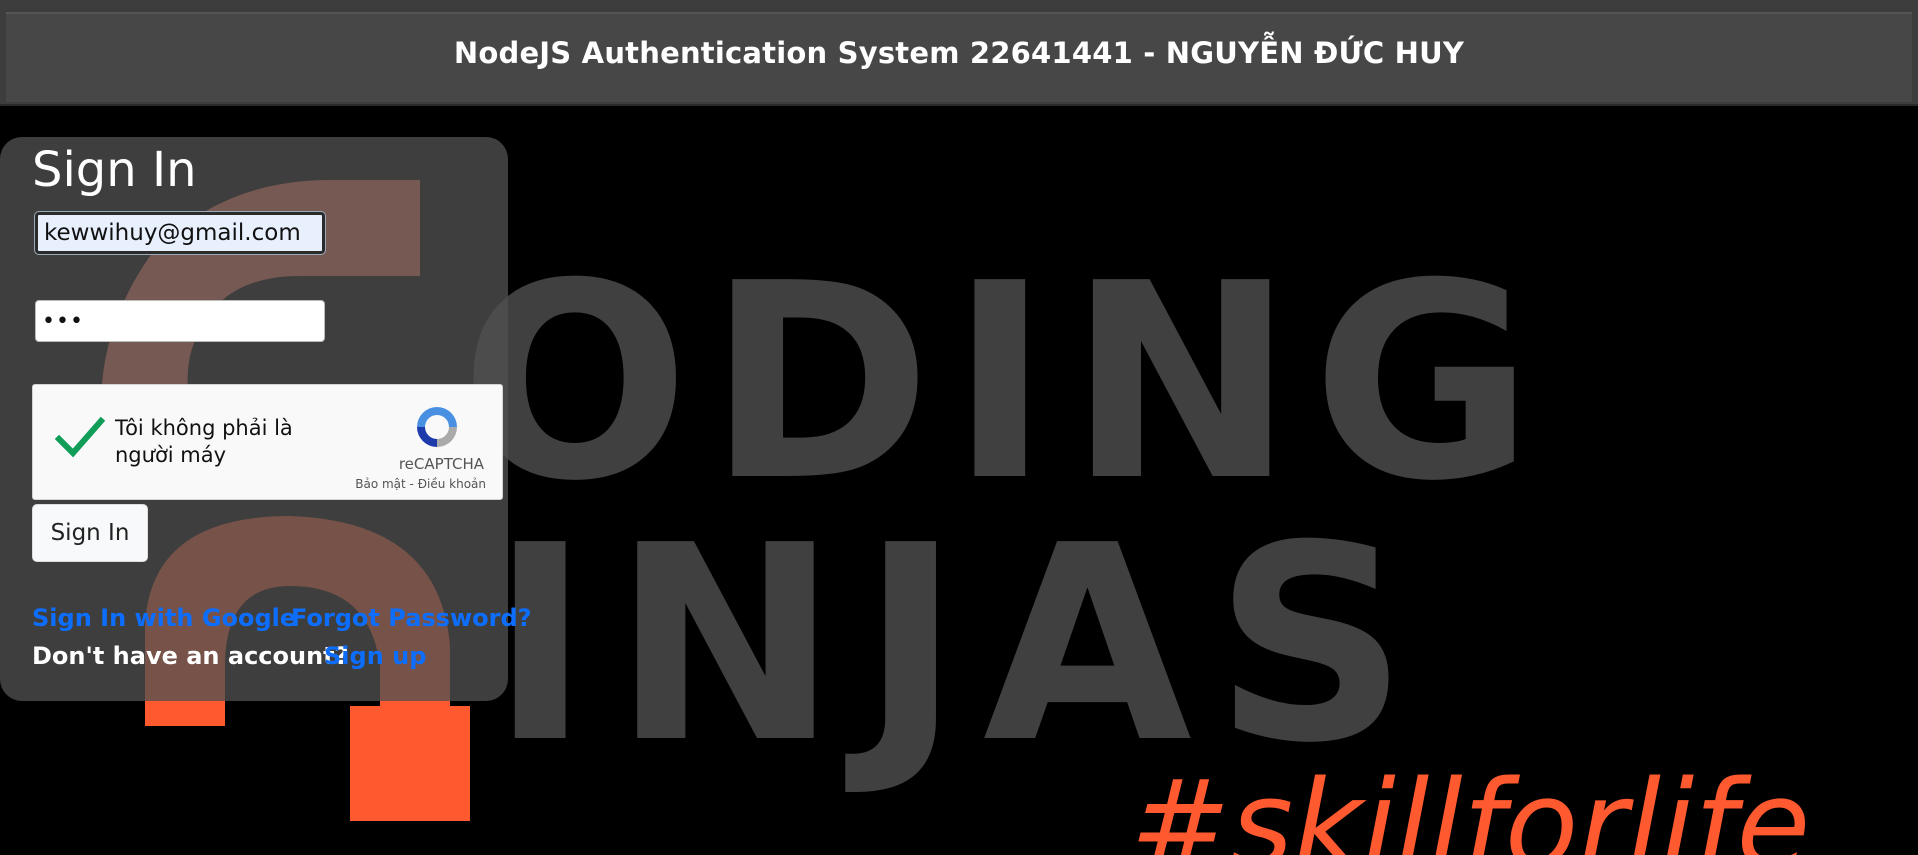 The height and width of the screenshot is (855, 1918). What do you see at coordinates (1470, 805) in the screenshot?
I see `skillforlife-tagline: #skillforlife` at bounding box center [1470, 805].